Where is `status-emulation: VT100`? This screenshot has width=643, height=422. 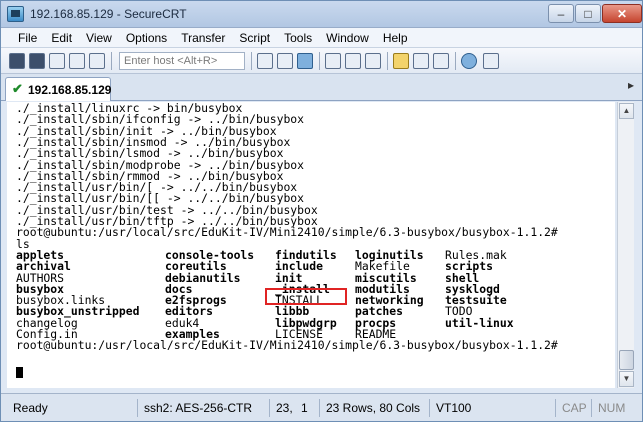 status-emulation: VT100 is located at coordinates (489, 408).